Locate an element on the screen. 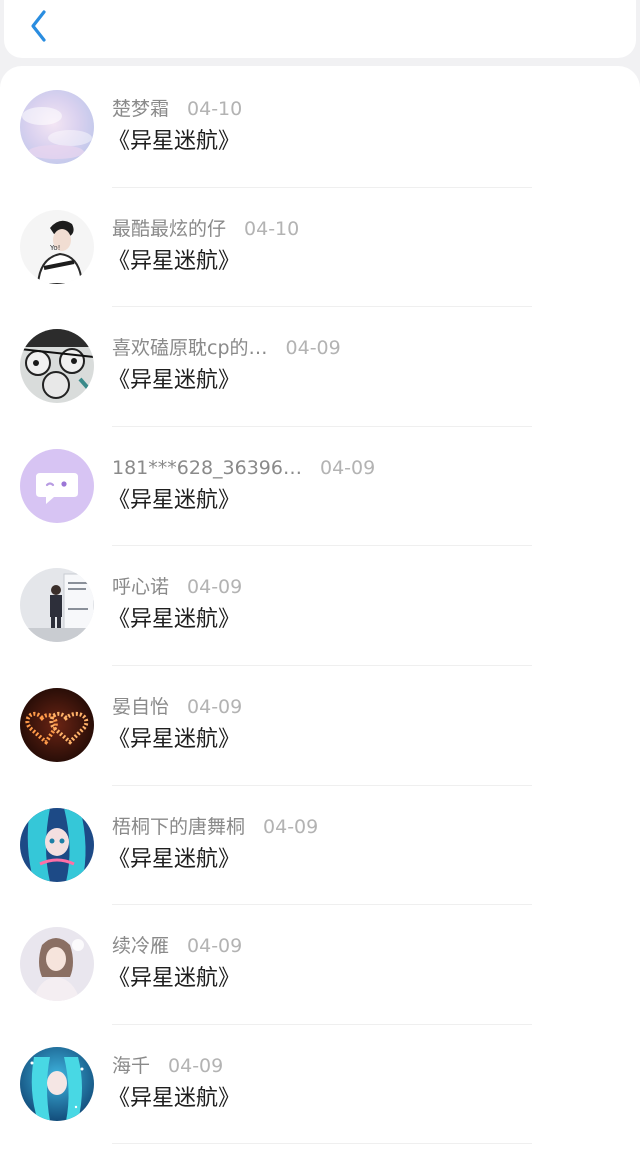  list-item: 181***628_36396… 04-09 《异星迷航》 is located at coordinates (320, 487).